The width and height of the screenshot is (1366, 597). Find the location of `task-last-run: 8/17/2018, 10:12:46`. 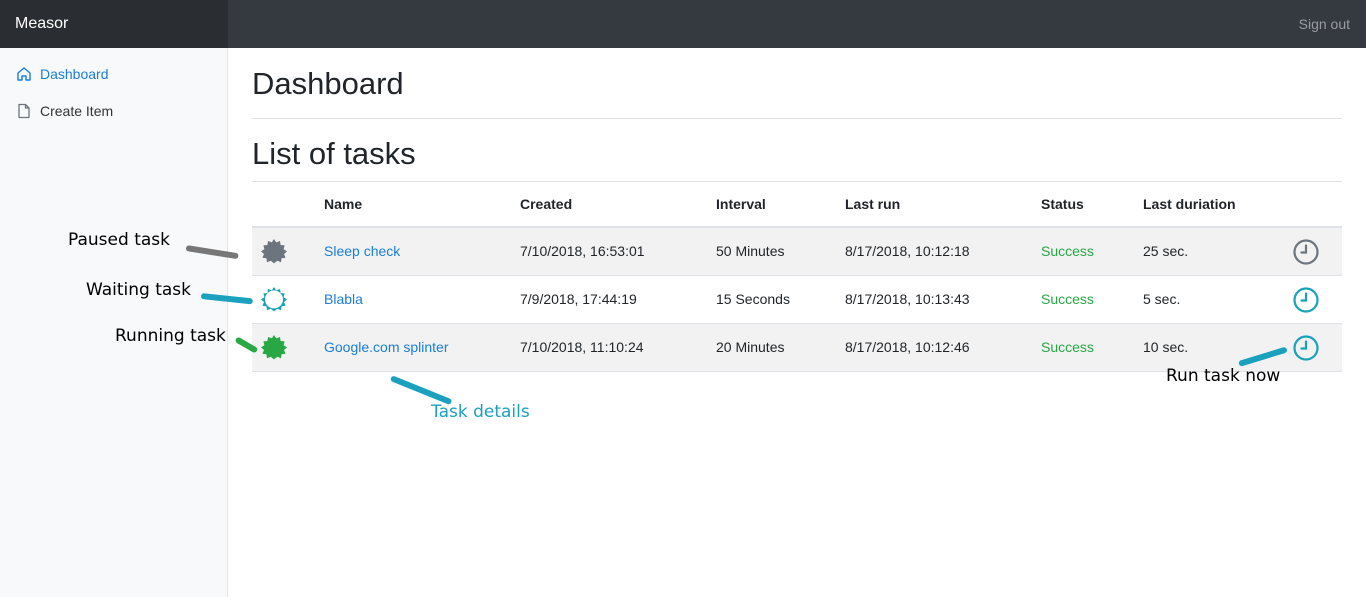

task-last-run: 8/17/2018, 10:12:46 is located at coordinates (907, 347).